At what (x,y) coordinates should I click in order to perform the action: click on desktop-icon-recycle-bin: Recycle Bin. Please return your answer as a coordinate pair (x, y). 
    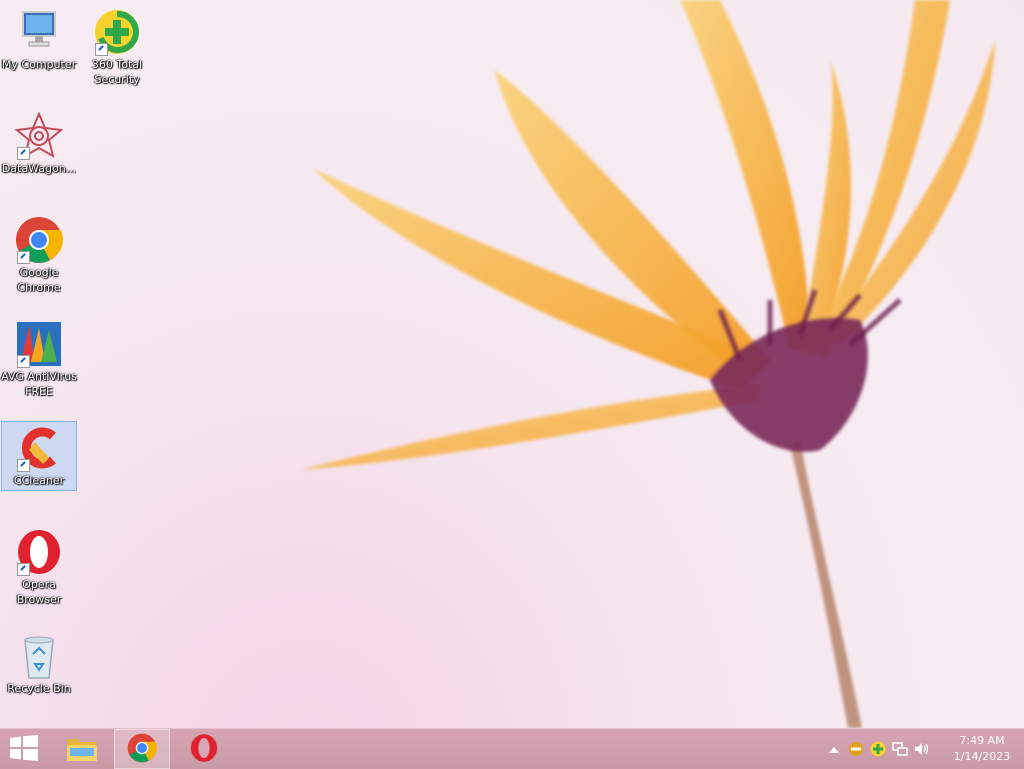
    Looking at the image, I should click on (39, 663).